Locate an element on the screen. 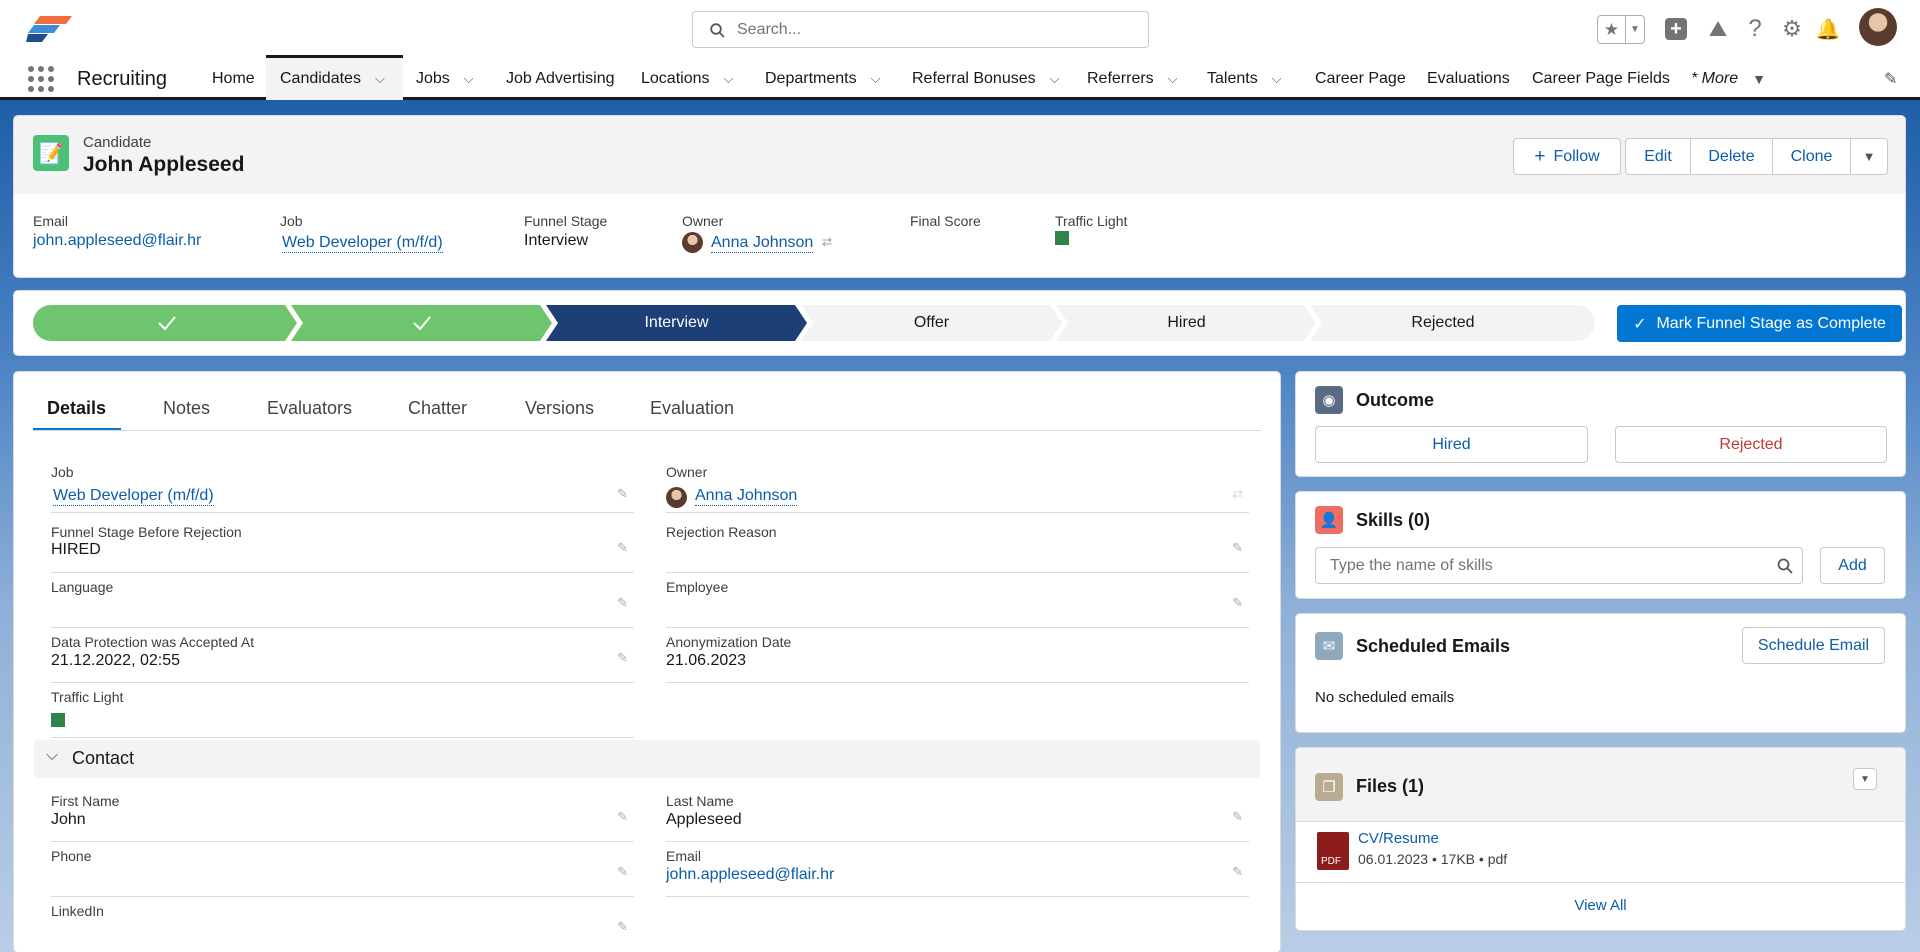 The image size is (1920, 952). user-avatar is located at coordinates (1878, 27).